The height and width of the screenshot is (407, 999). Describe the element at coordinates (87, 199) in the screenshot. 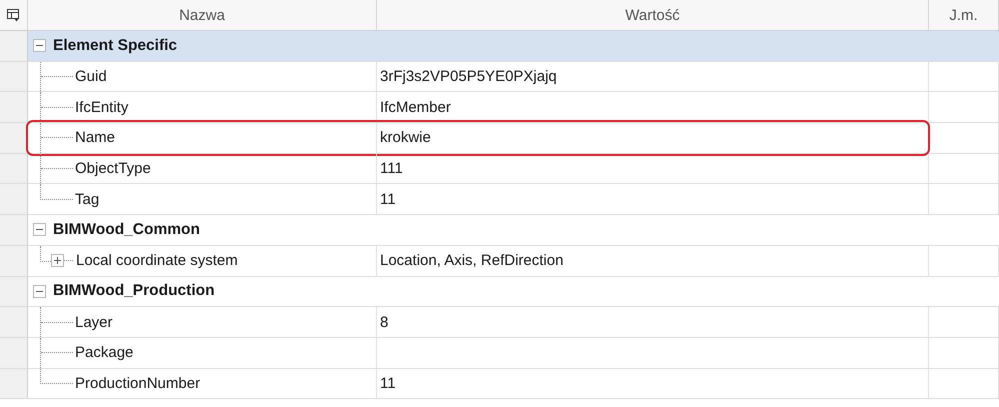

I see `property-name: Tag` at that location.